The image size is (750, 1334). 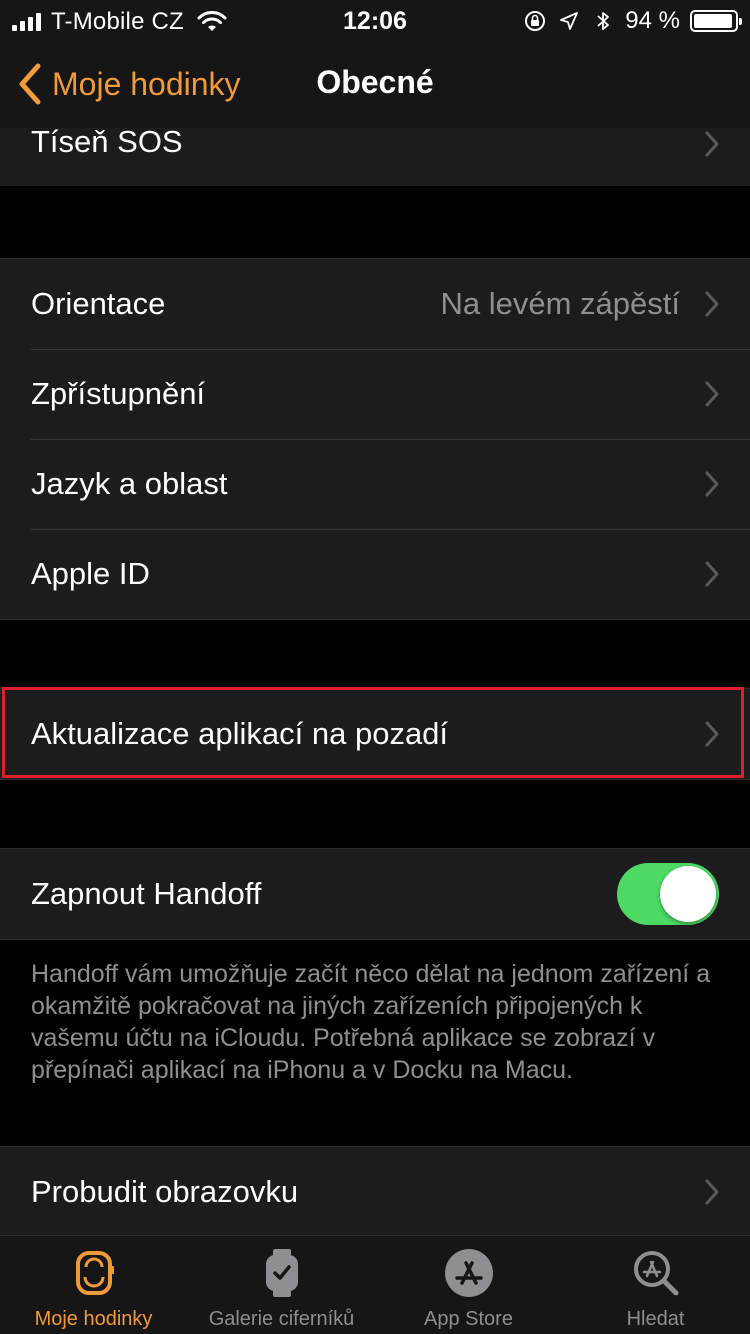 I want to click on row-label: Zpřístupnění, so click(x=118, y=393).